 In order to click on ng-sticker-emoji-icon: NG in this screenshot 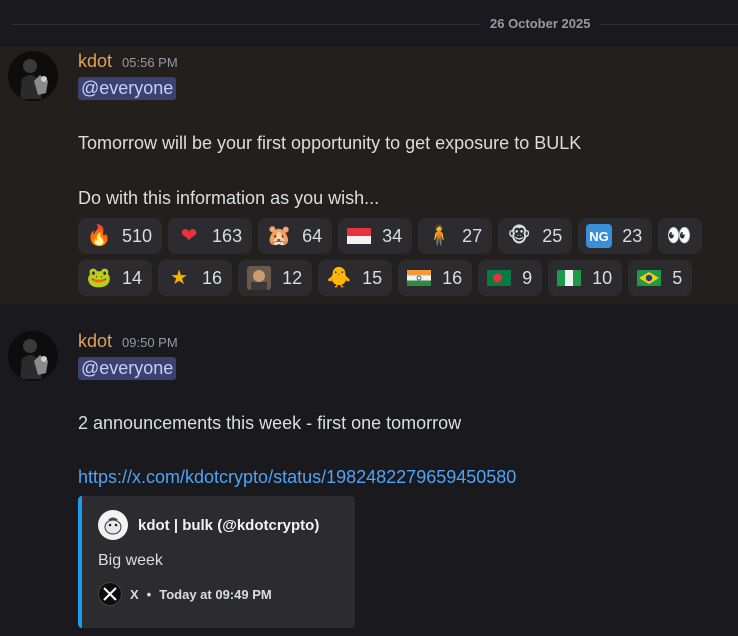, I will do `click(599, 236)`.